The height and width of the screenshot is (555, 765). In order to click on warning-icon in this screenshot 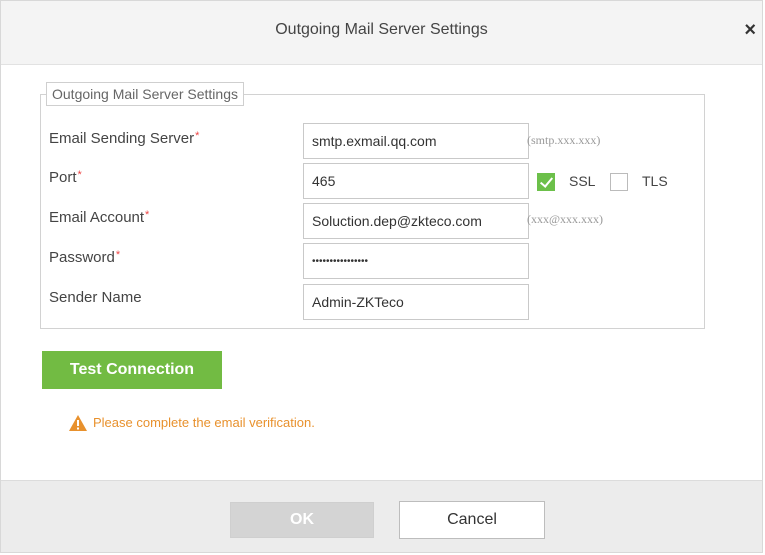, I will do `click(78, 423)`.